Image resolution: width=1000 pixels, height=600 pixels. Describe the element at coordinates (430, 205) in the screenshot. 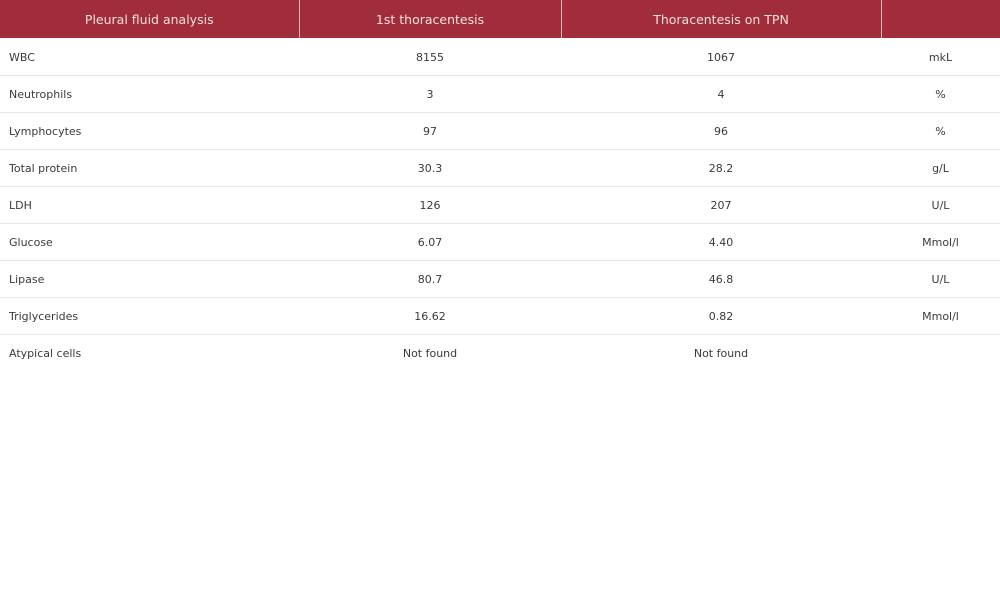

I see `cell-first-thoracentesis: 126` at that location.